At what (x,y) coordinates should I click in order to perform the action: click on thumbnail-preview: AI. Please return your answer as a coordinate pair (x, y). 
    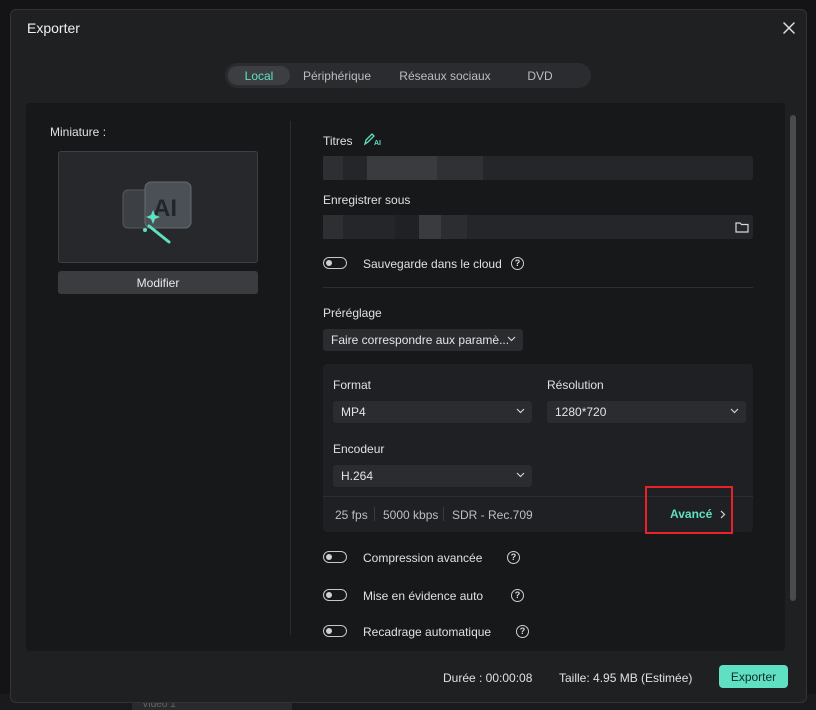
    Looking at the image, I should click on (158, 207).